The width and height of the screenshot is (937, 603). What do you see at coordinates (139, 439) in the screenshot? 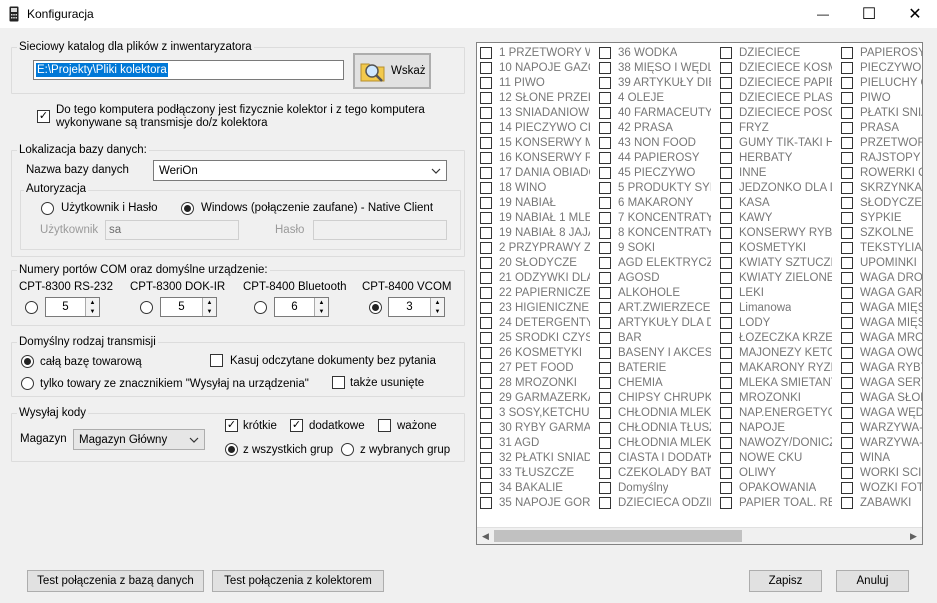
I see `warehouse-select: Magazyn Główny` at bounding box center [139, 439].